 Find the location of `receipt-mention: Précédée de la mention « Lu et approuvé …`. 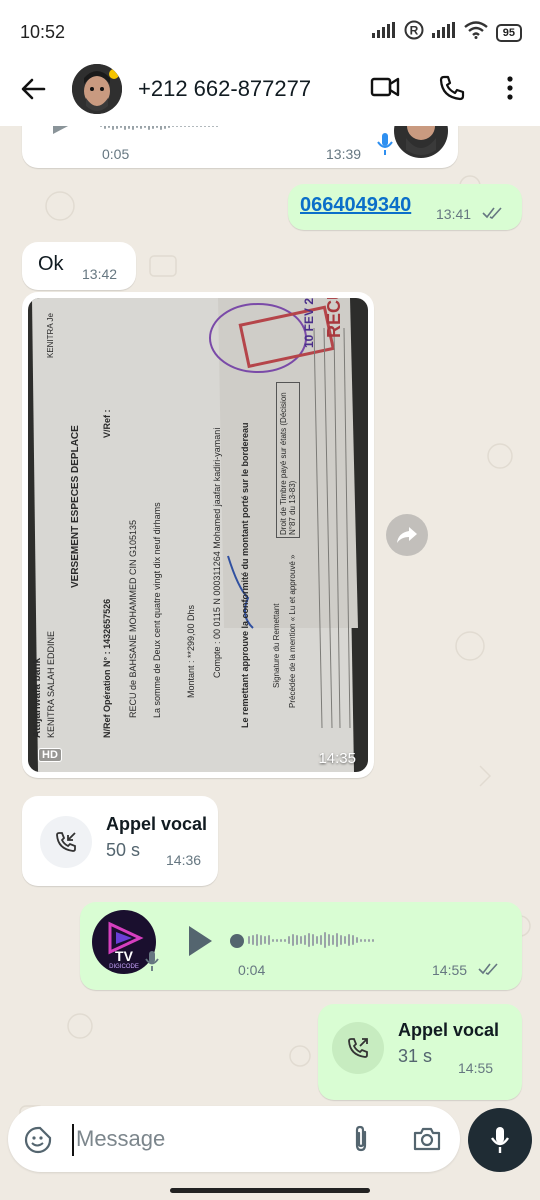

receipt-mention: Précédée de la mention « Lu et approuvé … is located at coordinates (292, 631).